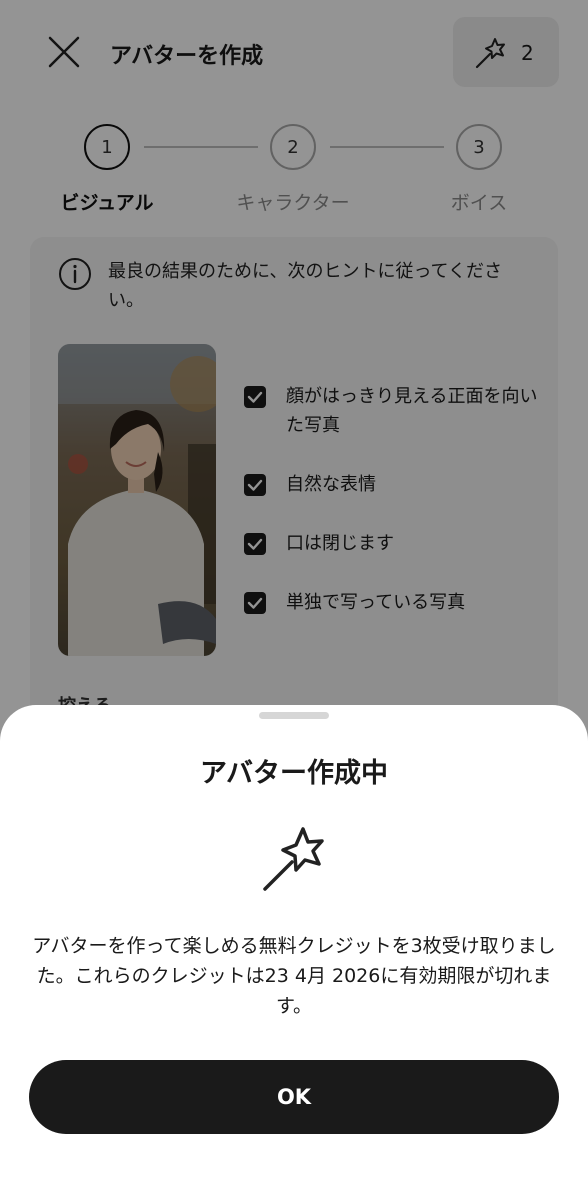  I want to click on magic-wand-icon, so click(293, 859).